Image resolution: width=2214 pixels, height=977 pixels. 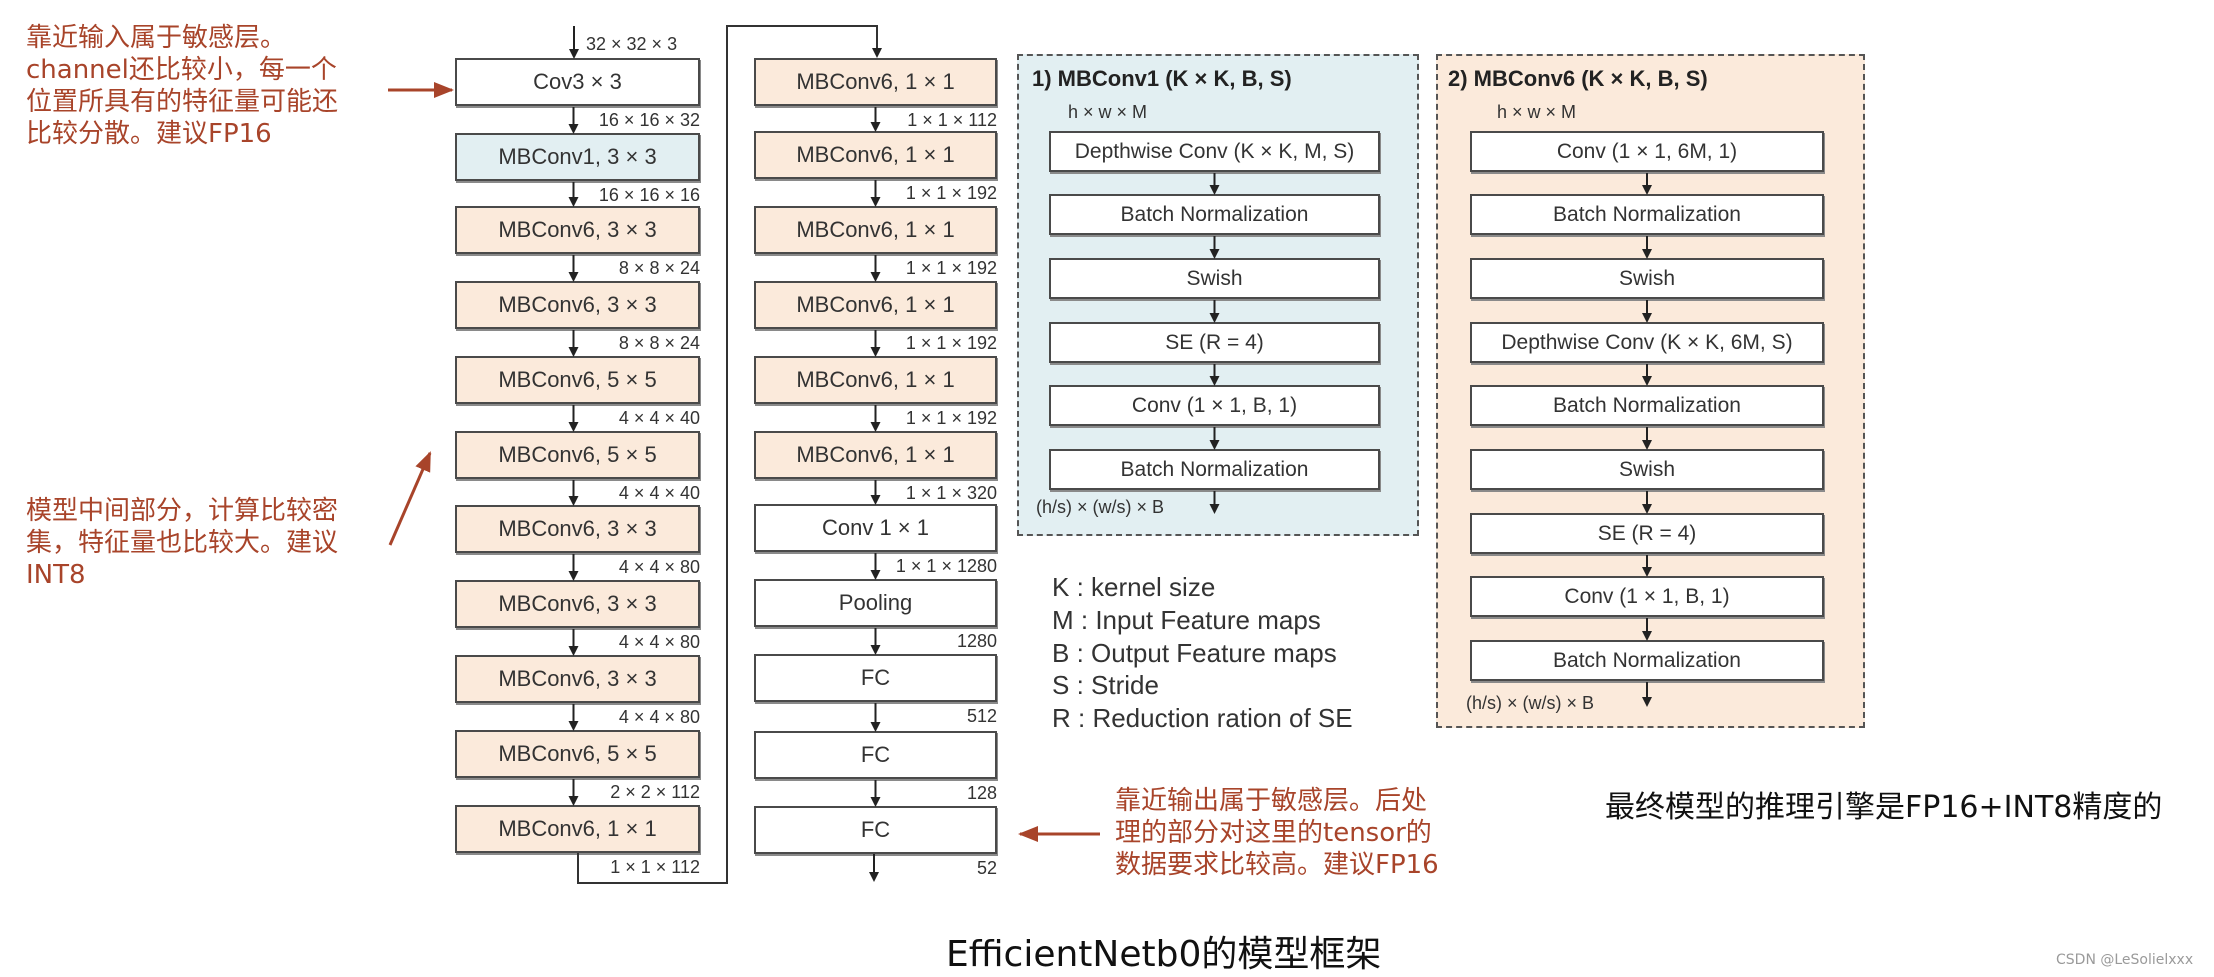 I want to click on middle-out-dimension: 52, so click(x=986, y=868).